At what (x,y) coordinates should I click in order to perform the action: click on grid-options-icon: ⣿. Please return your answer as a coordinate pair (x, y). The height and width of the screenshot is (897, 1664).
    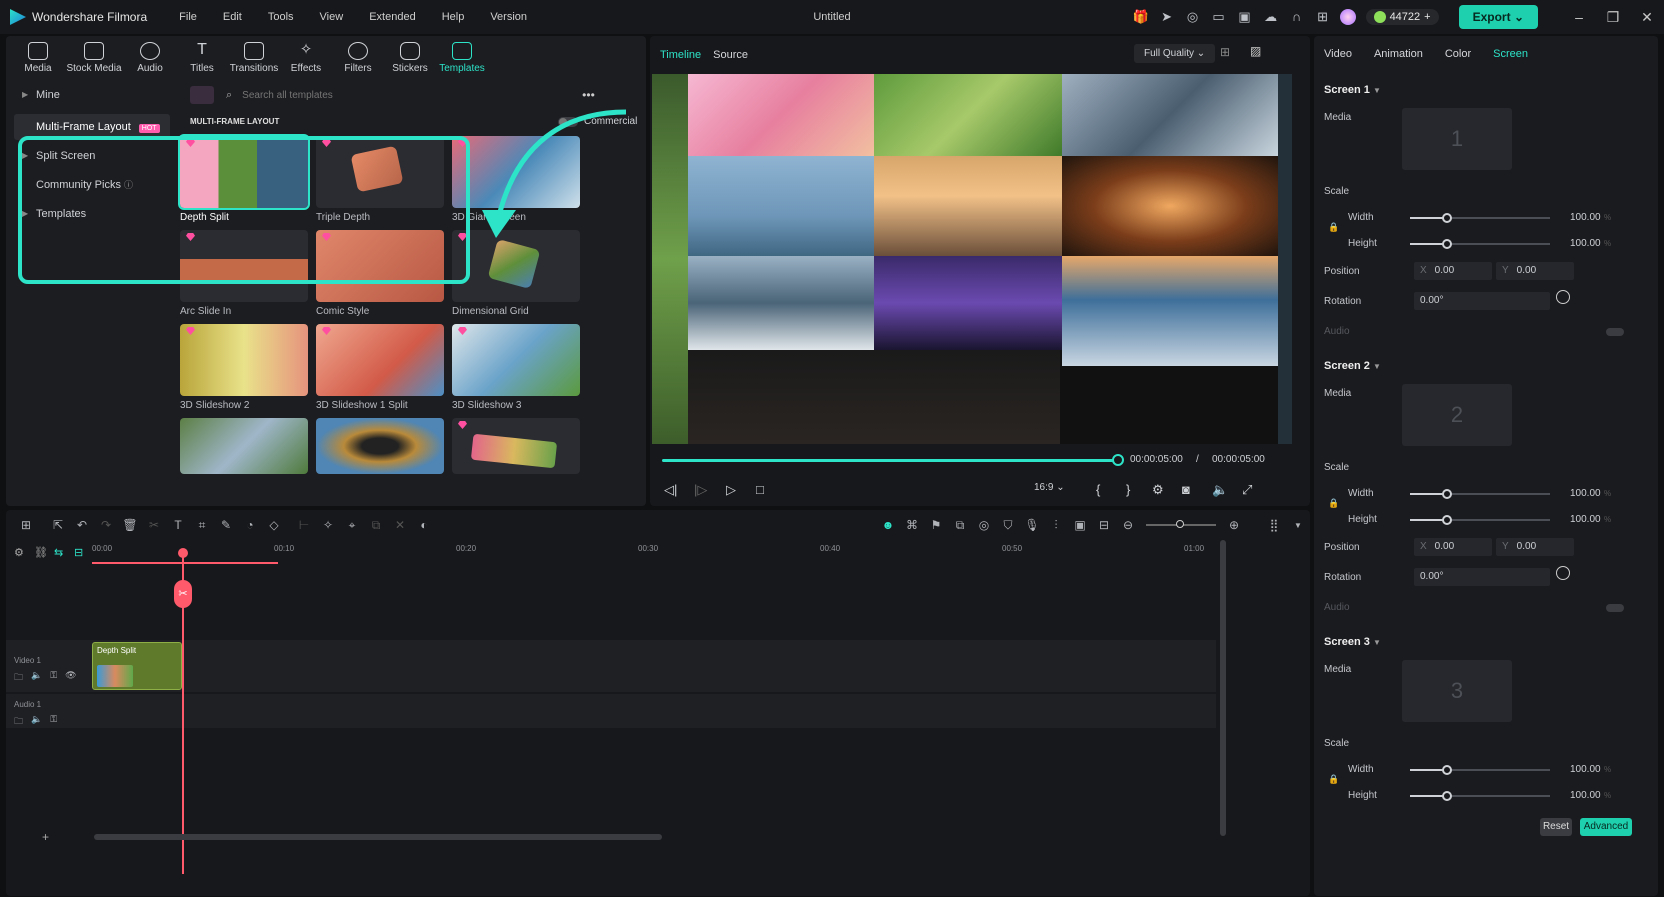
    Looking at the image, I should click on (1274, 525).